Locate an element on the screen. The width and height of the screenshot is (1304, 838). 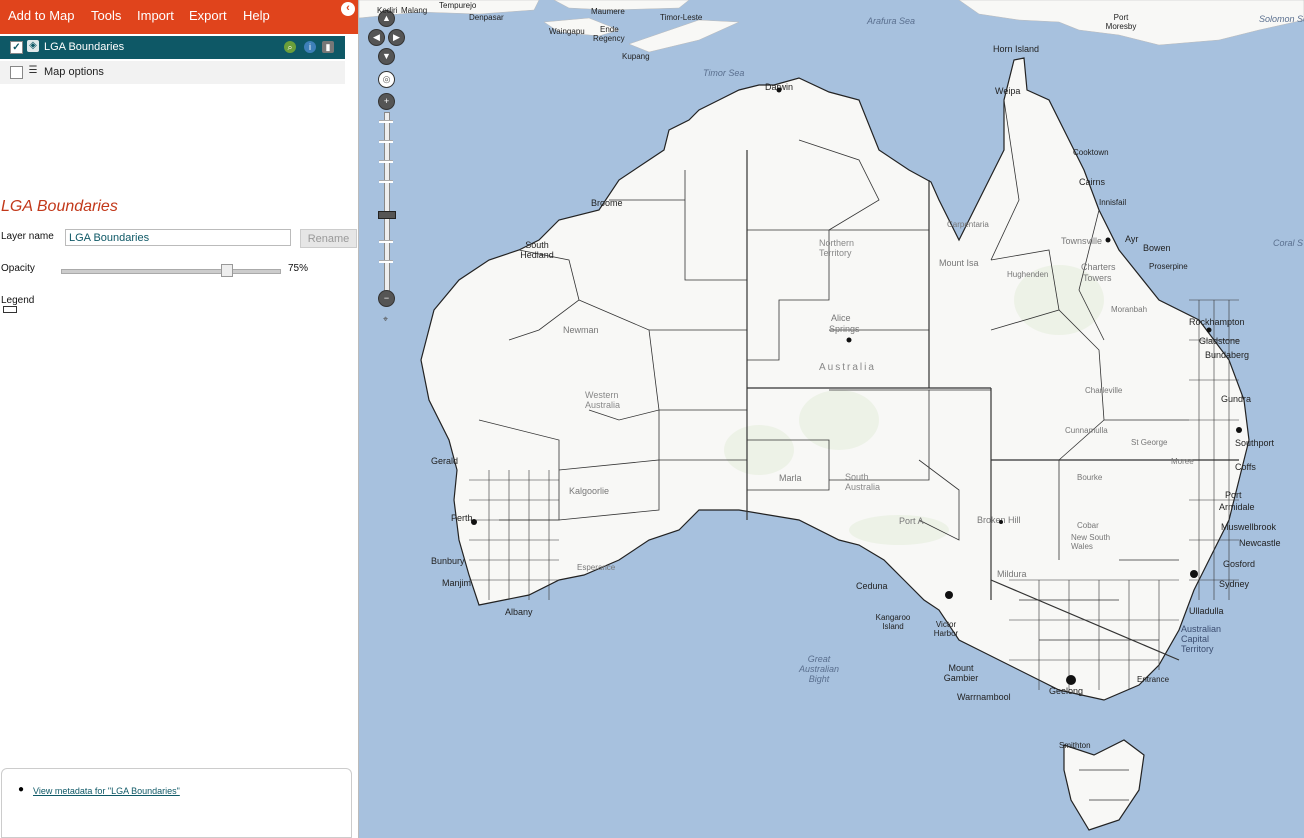
map-options-checkbox is located at coordinates (16, 72).